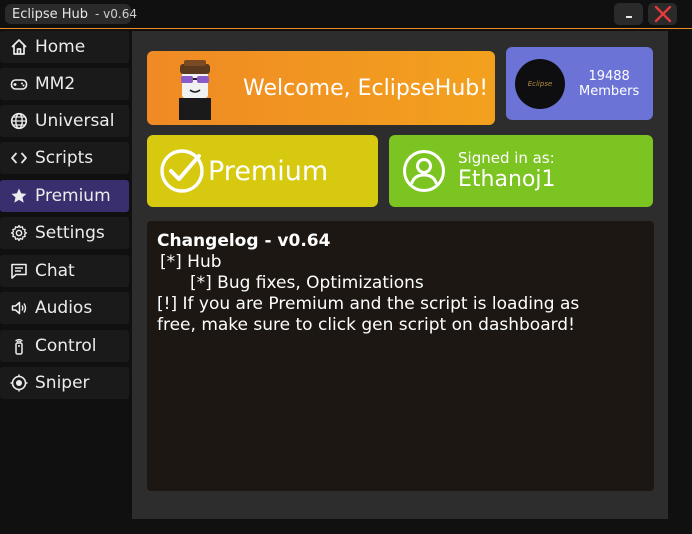 The width and height of the screenshot is (692, 534). I want to click on globe-icon, so click(19, 121).